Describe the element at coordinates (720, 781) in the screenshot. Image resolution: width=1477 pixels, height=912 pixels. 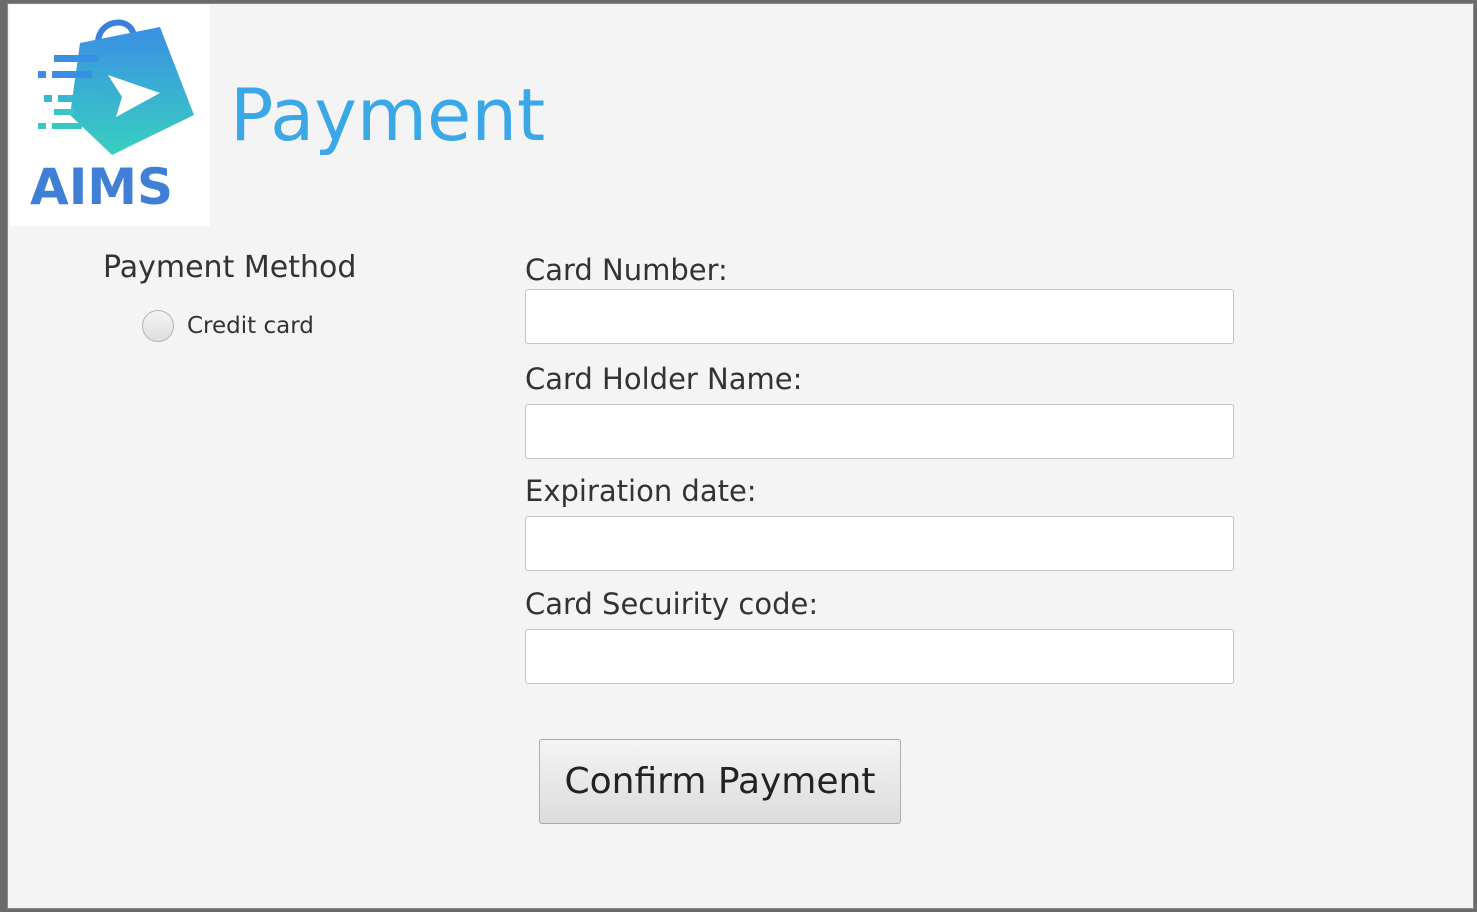
I see `confirm-payment-button: Confirm Payment` at that location.